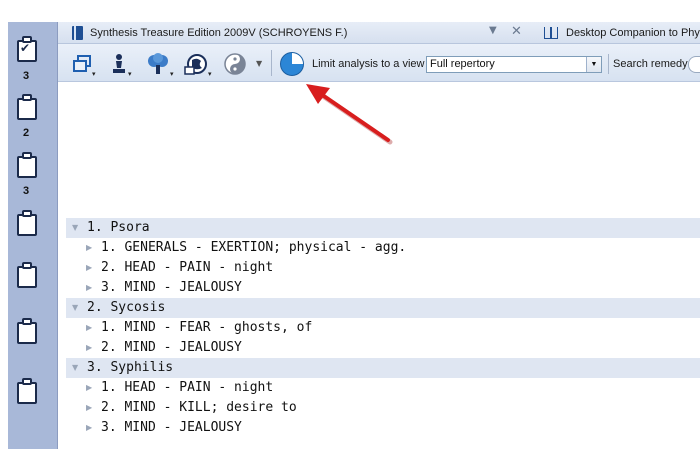  I want to click on rubric-label: 2. MIND - KILL; desire to, so click(199, 407).